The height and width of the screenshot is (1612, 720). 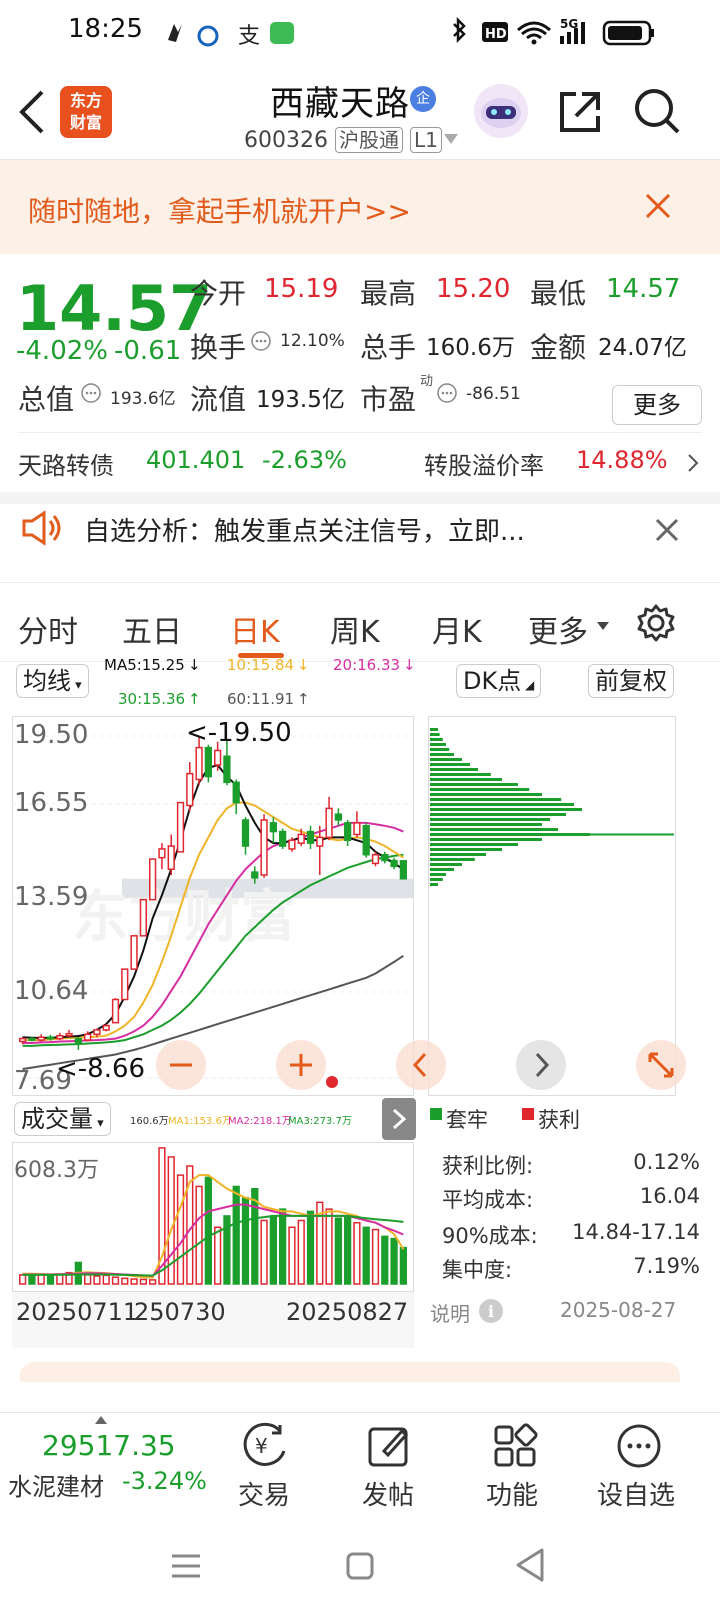 What do you see at coordinates (355, 629) in the screenshot?
I see `tab-weekly-k: 周K` at bounding box center [355, 629].